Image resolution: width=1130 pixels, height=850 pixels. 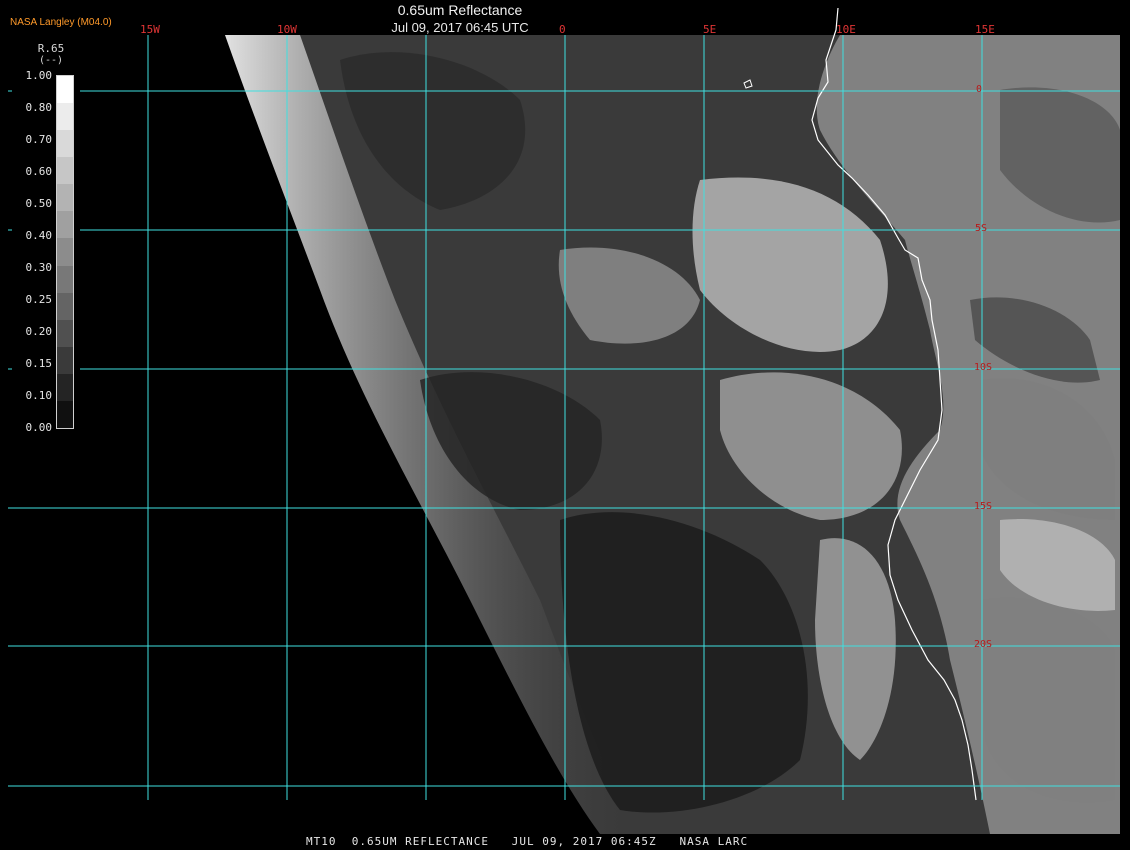 I want to click on legend-tick: 0.80, so click(x=39, y=107).